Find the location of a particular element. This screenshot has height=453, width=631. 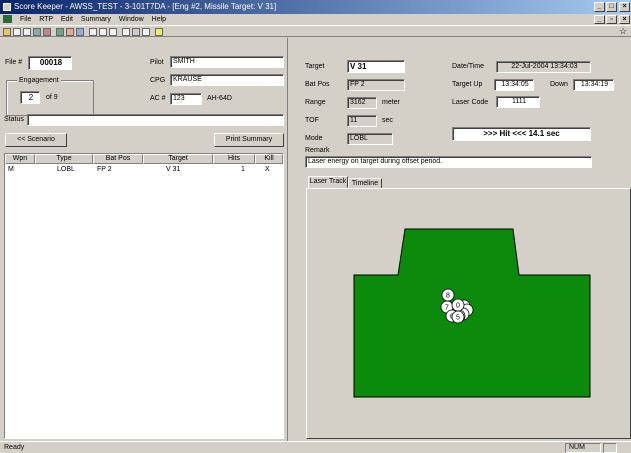

new2-icon is located at coordinates (27, 32).